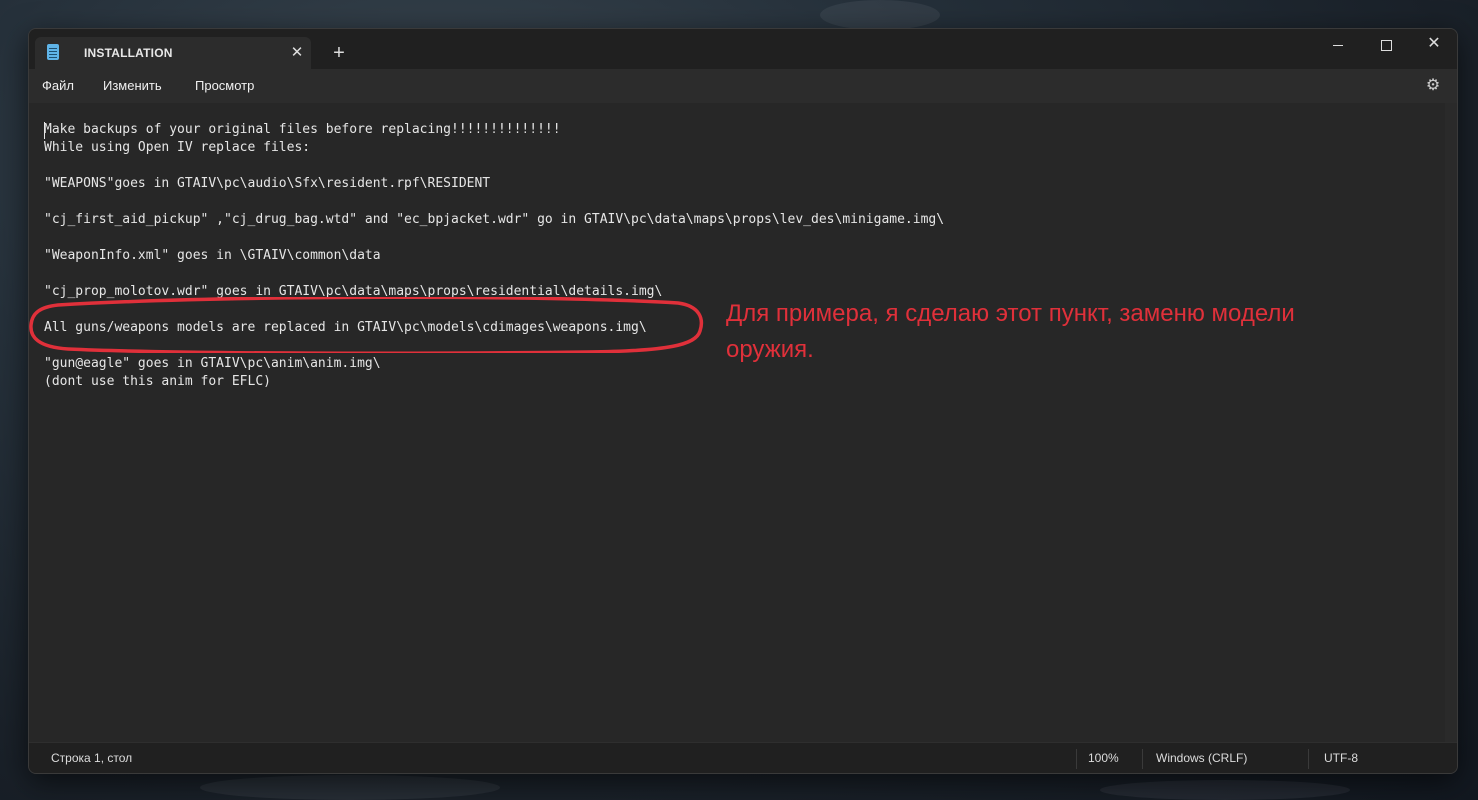 This screenshot has width=1478, height=800. I want to click on maximize-icon, so click(1386, 45).